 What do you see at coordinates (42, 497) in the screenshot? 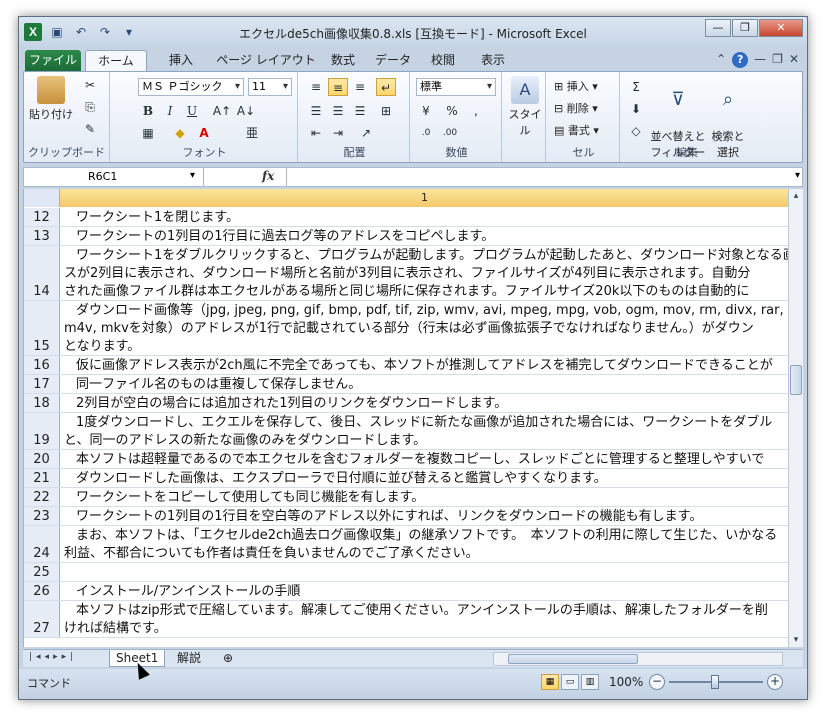
I see `row-header: 22` at bounding box center [42, 497].